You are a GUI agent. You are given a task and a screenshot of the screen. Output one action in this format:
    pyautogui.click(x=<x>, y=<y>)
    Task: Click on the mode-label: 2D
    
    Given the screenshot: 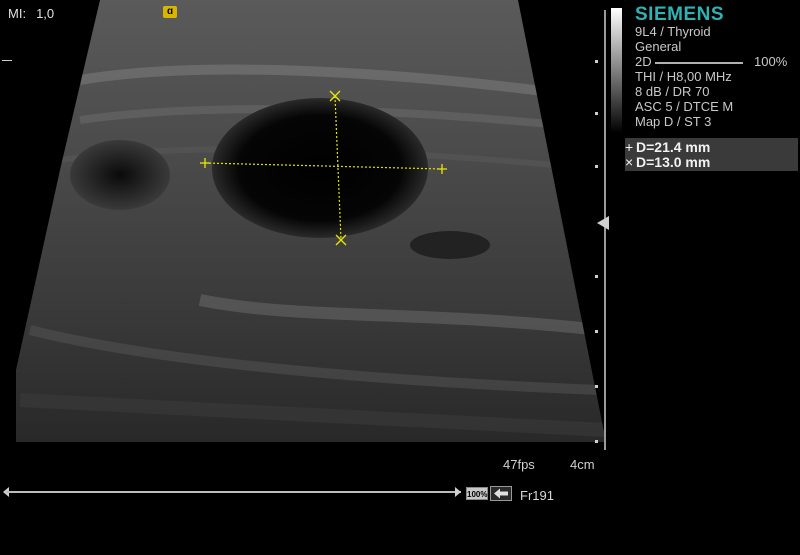 What is the action you would take?
    pyautogui.click(x=643, y=61)
    